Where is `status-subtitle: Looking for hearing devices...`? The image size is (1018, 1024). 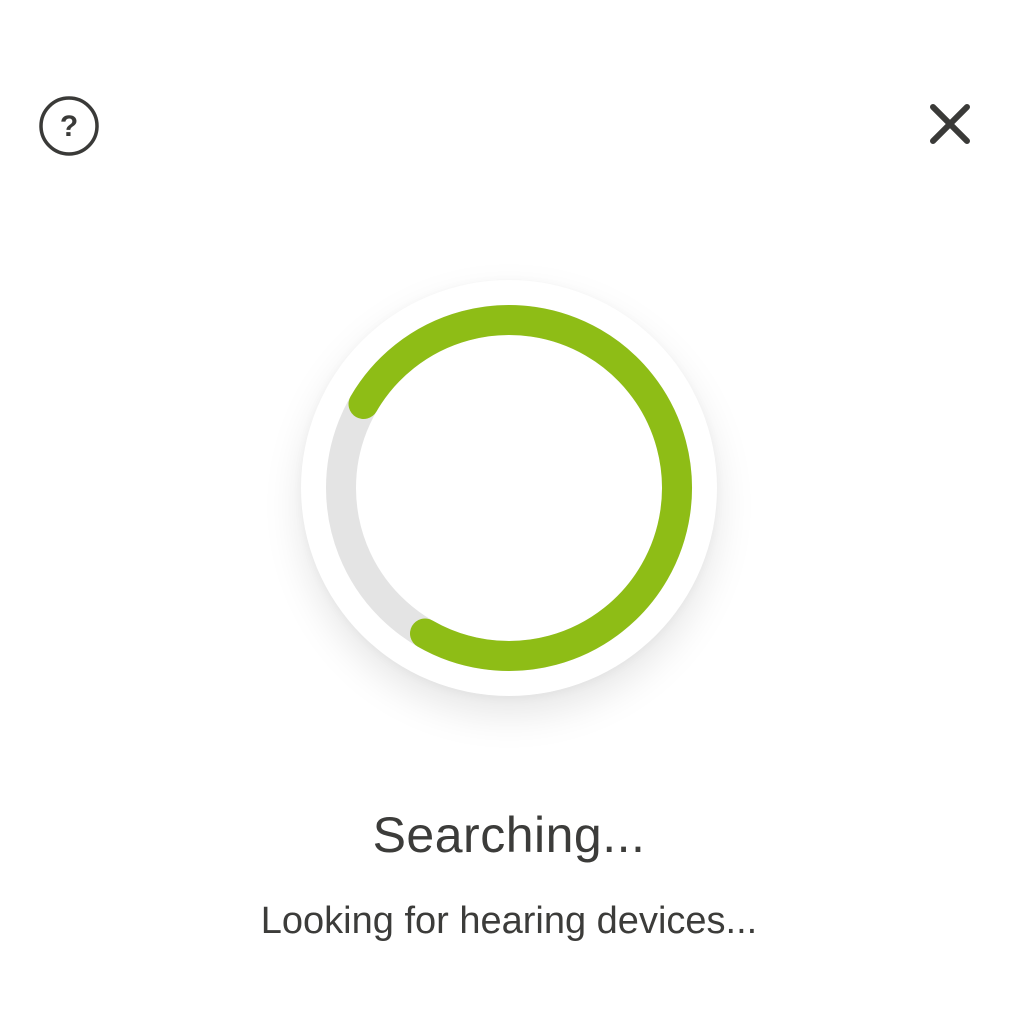 status-subtitle: Looking for hearing devices... is located at coordinates (509, 921).